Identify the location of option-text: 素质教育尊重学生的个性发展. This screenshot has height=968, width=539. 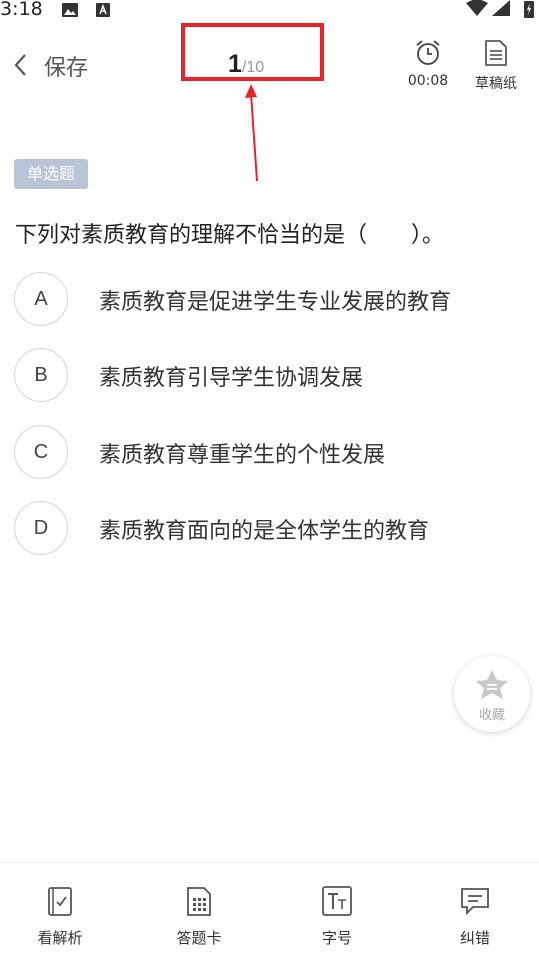
(242, 455).